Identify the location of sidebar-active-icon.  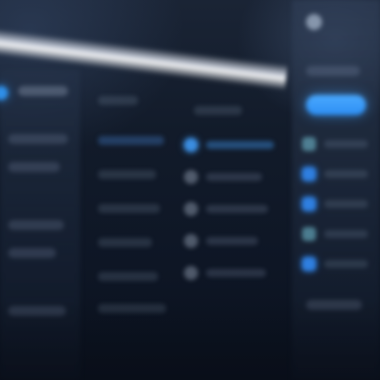
(4, 93).